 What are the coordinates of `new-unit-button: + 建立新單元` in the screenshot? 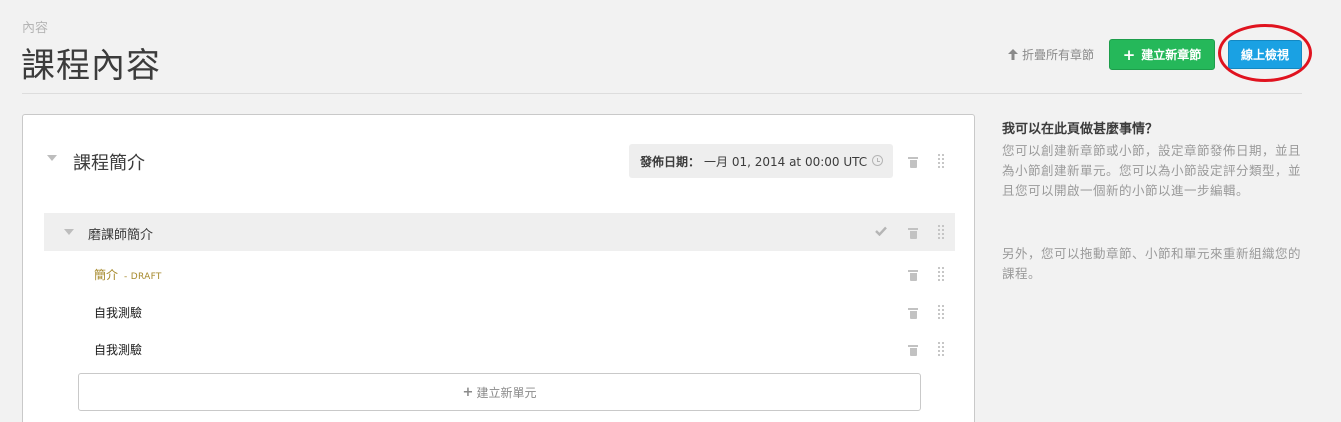 It's located at (499, 392).